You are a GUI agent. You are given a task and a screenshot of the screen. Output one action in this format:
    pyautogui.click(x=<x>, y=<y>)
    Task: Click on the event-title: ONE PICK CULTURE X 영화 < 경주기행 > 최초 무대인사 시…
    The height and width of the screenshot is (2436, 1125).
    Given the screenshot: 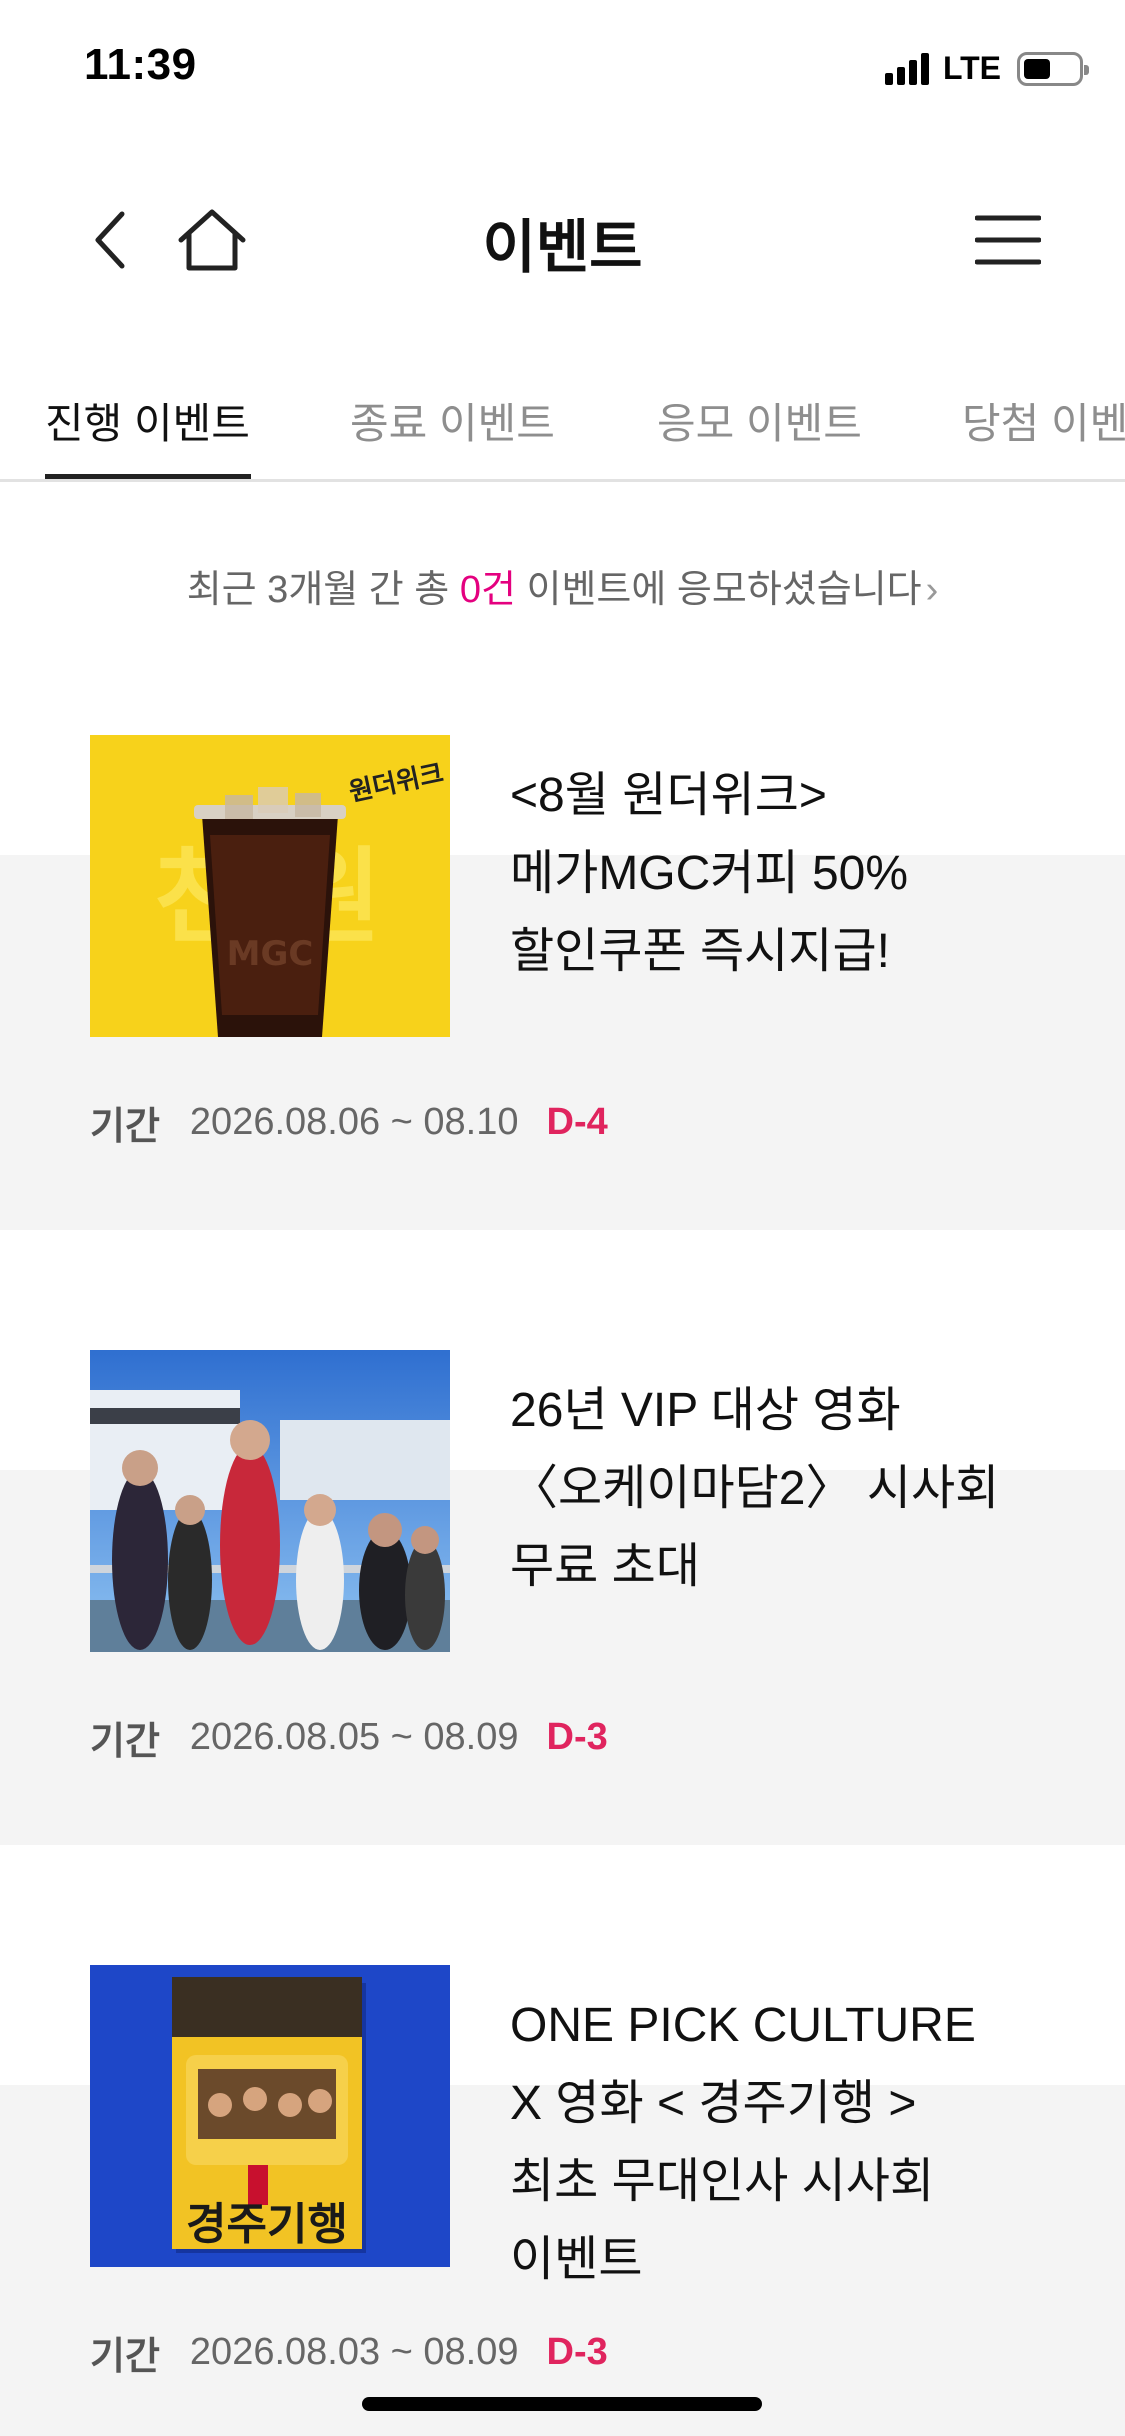 What is the action you would take?
    pyautogui.click(x=743, y=2142)
    